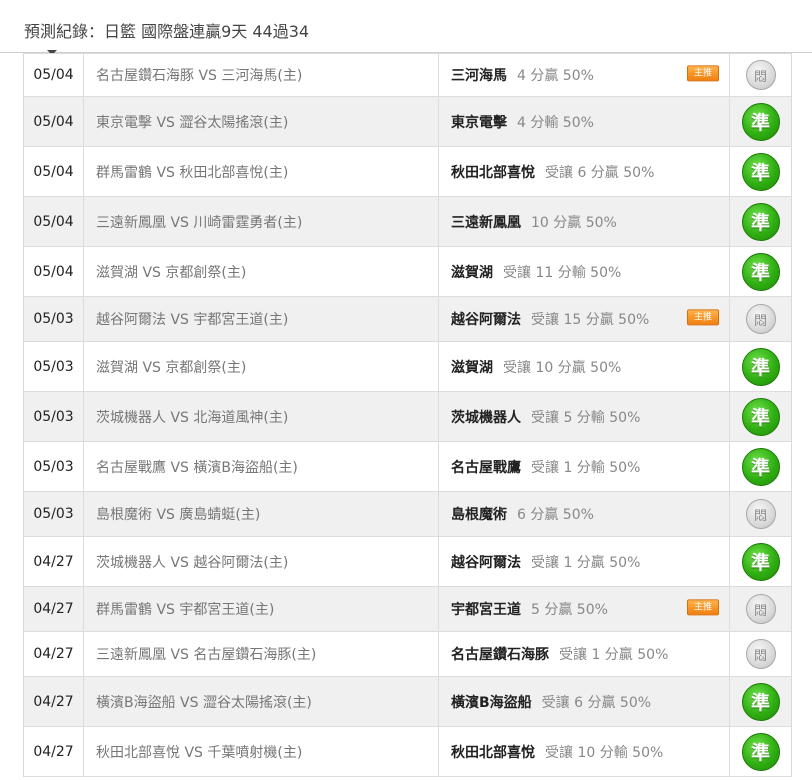 The height and width of the screenshot is (780, 812). I want to click on table-row: 05/04 群馬雷鶴 VS 秋田北部喜悅(主) 秋田北部喜悅 受讓 6 分贏 50% 準, so click(407, 172).